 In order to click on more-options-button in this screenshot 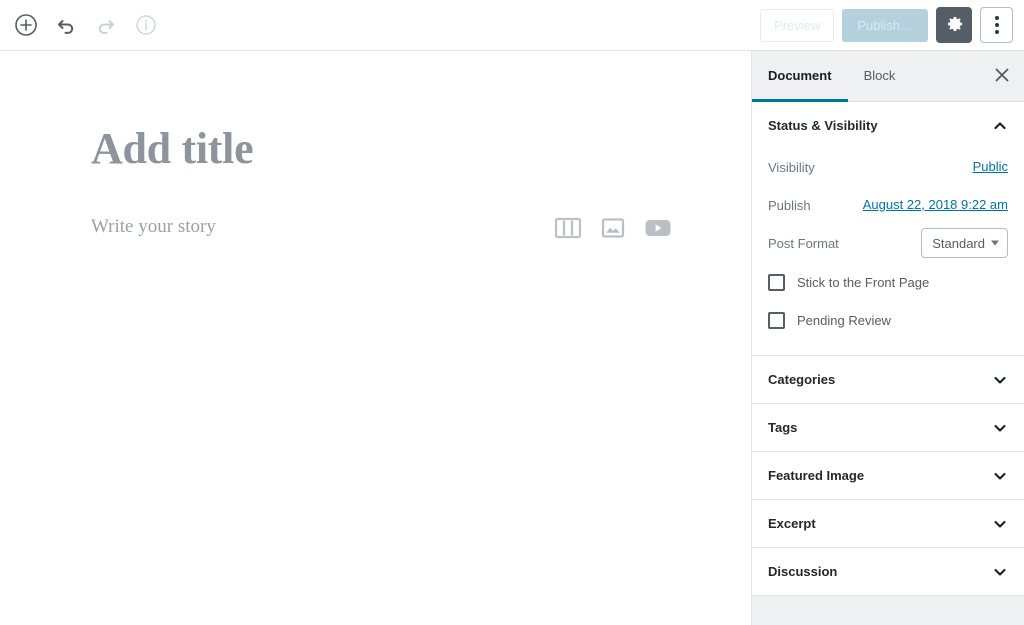, I will do `click(996, 25)`.